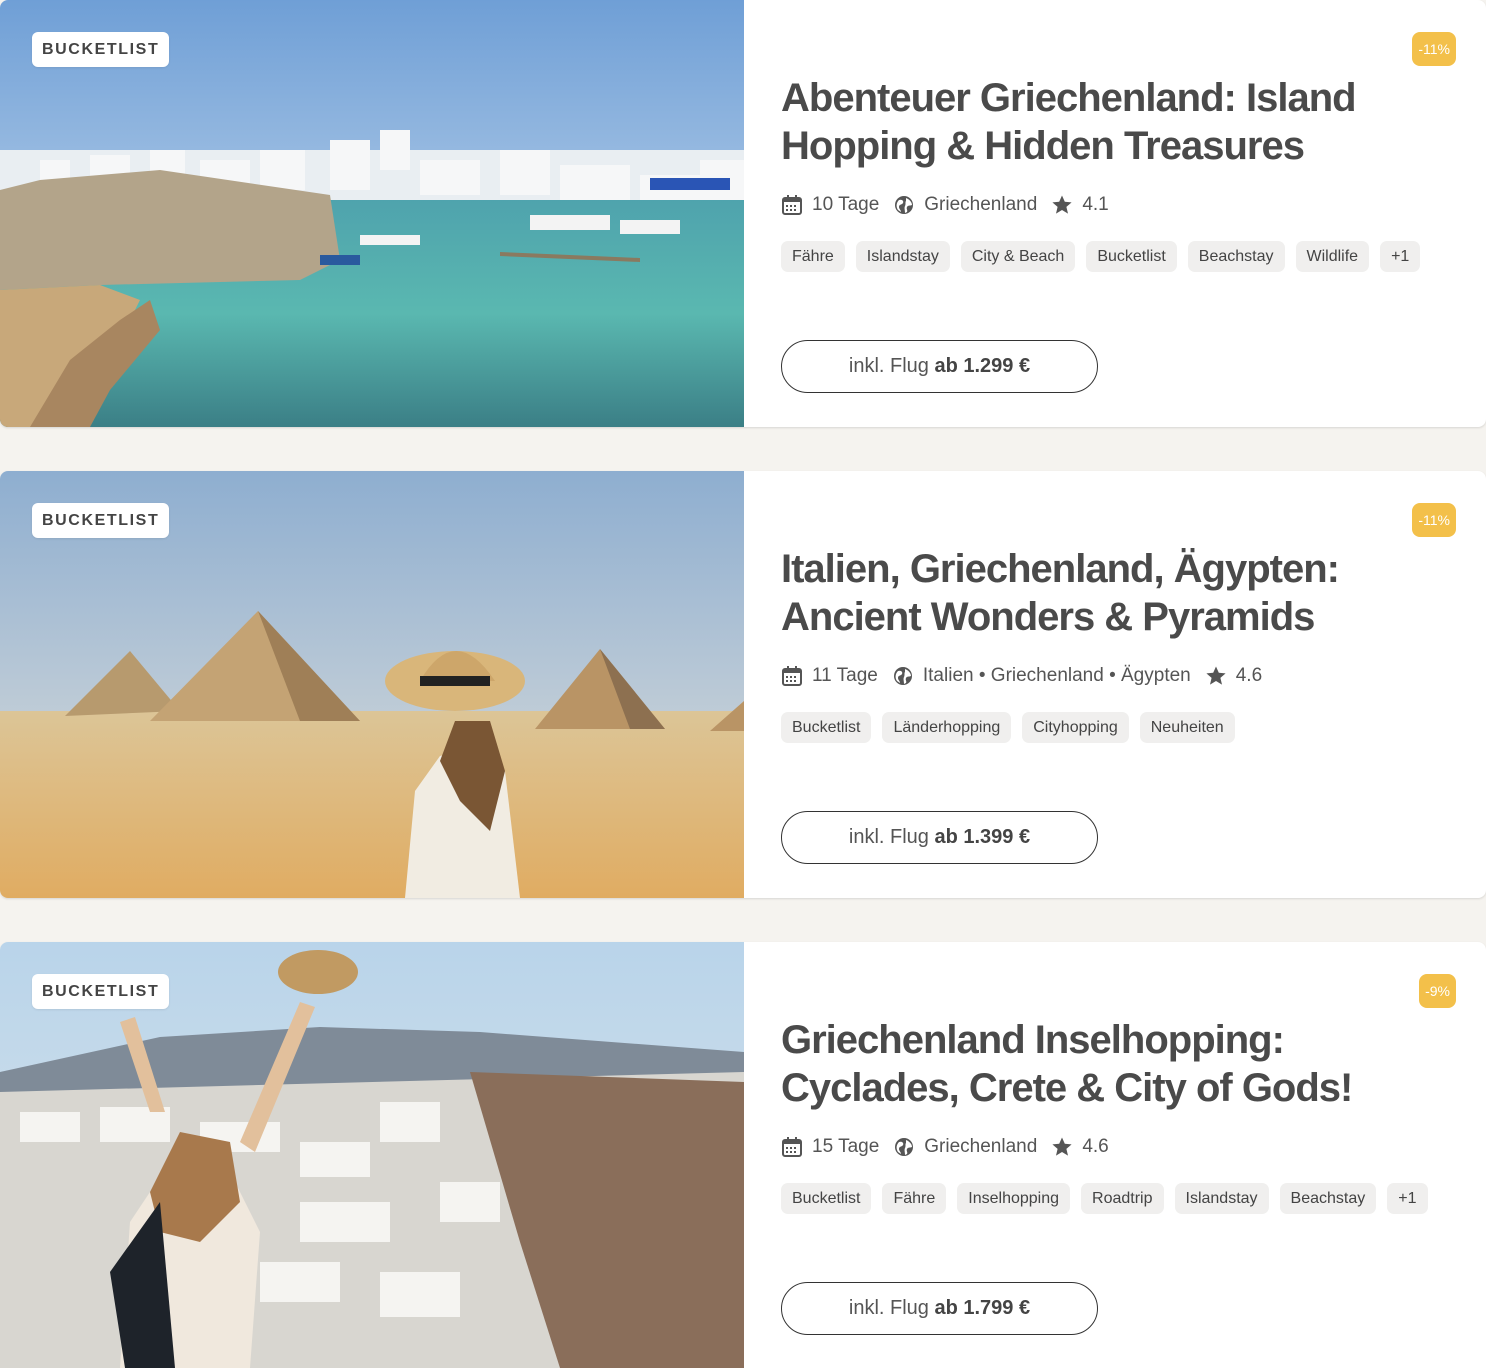 The image size is (1486, 1368). What do you see at coordinates (1095, 204) in the screenshot?
I see `rating-text: 4.1` at bounding box center [1095, 204].